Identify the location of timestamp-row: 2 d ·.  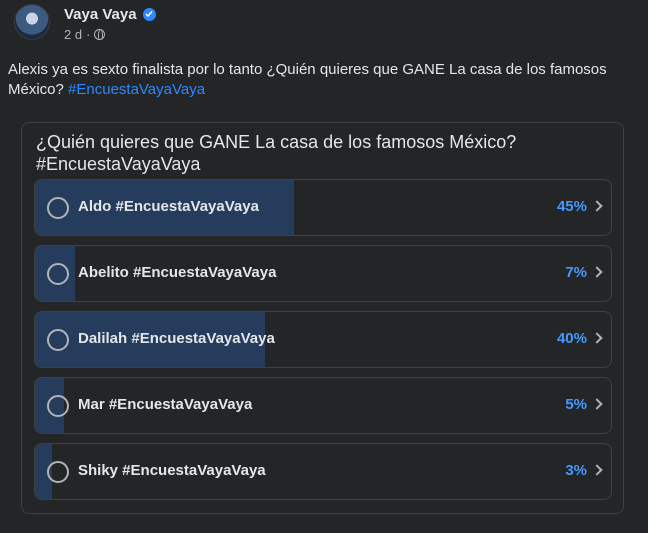
(110, 34).